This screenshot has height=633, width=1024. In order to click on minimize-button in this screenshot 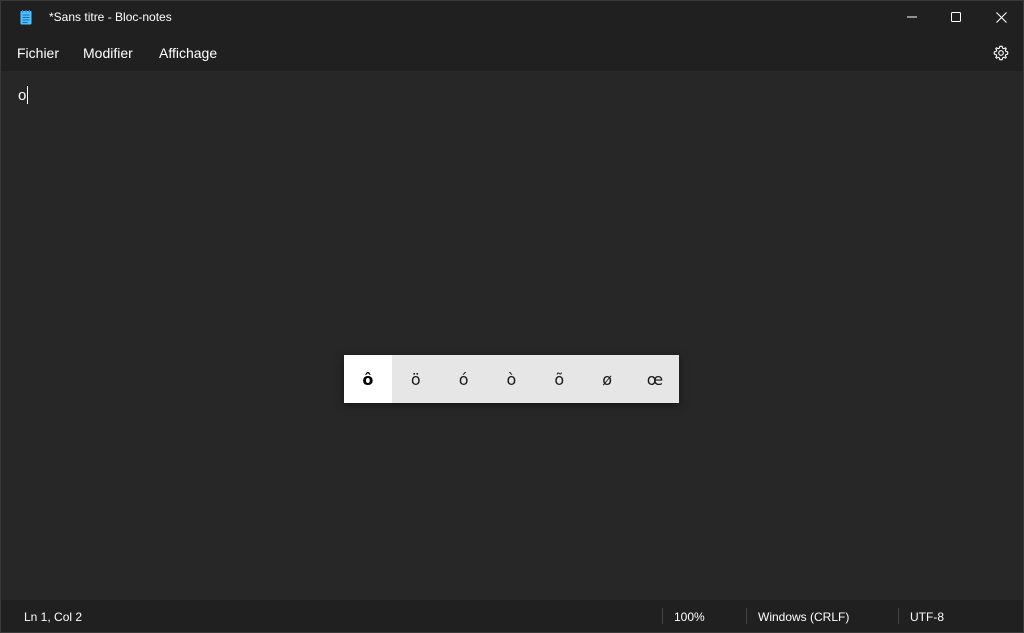, I will do `click(912, 17)`.